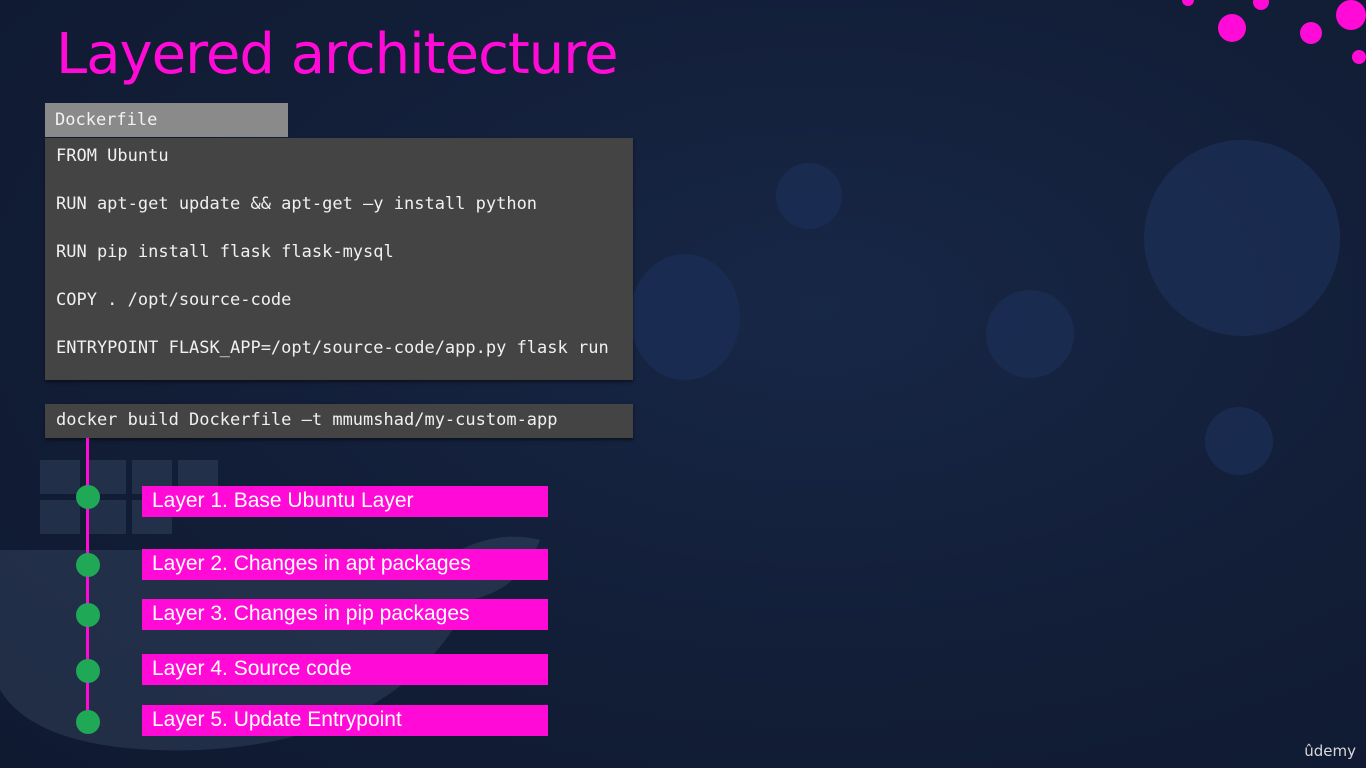  What do you see at coordinates (112, 156) in the screenshot?
I see `code-line-from: FROM Ubuntu` at bounding box center [112, 156].